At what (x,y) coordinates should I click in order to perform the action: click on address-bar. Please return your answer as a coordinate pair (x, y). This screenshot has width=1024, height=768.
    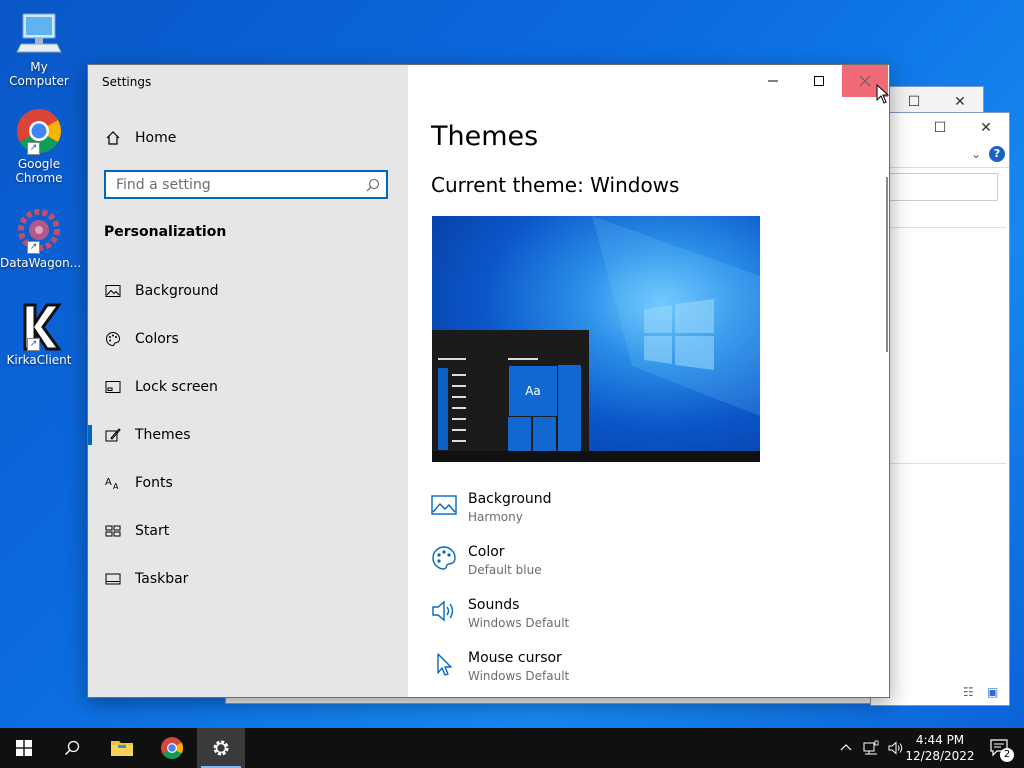
    Looking at the image, I should click on (939, 187).